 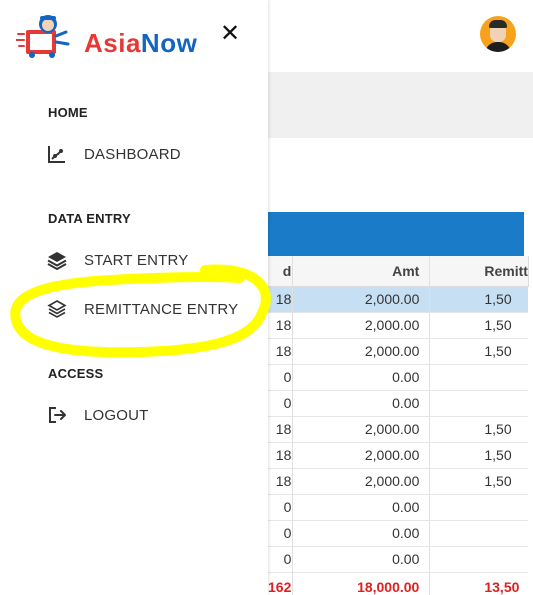 What do you see at coordinates (42, 36) in the screenshot?
I see `delivery-mascot-icon` at bounding box center [42, 36].